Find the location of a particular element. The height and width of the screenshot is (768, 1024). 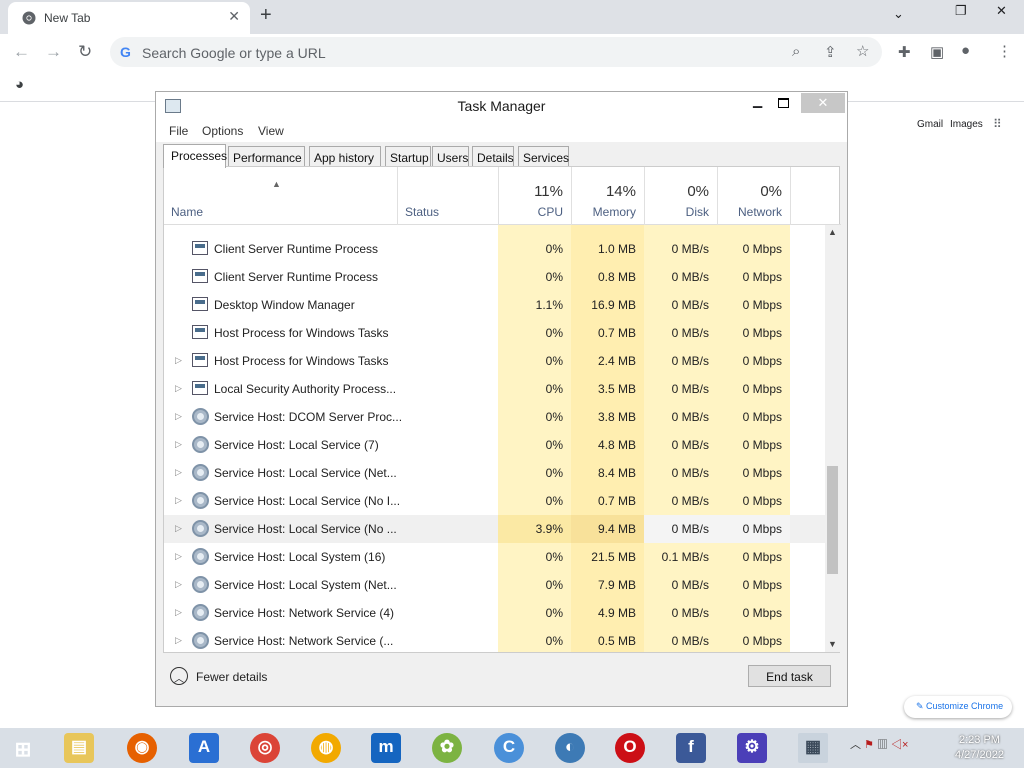

ccleaner-icon: C is located at coordinates (509, 748).